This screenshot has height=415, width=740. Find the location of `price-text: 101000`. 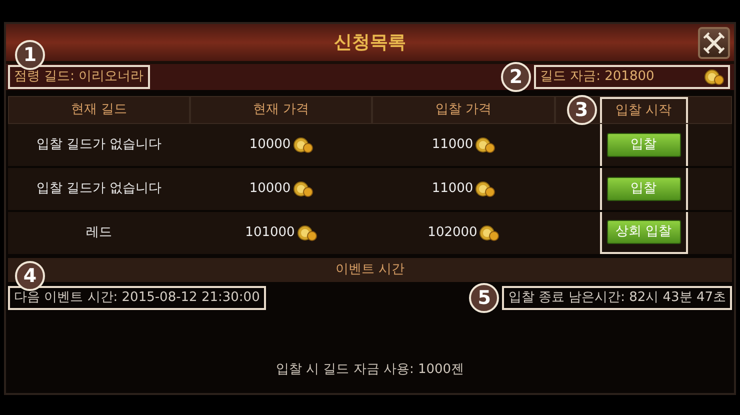

price-text: 101000 is located at coordinates (270, 233).